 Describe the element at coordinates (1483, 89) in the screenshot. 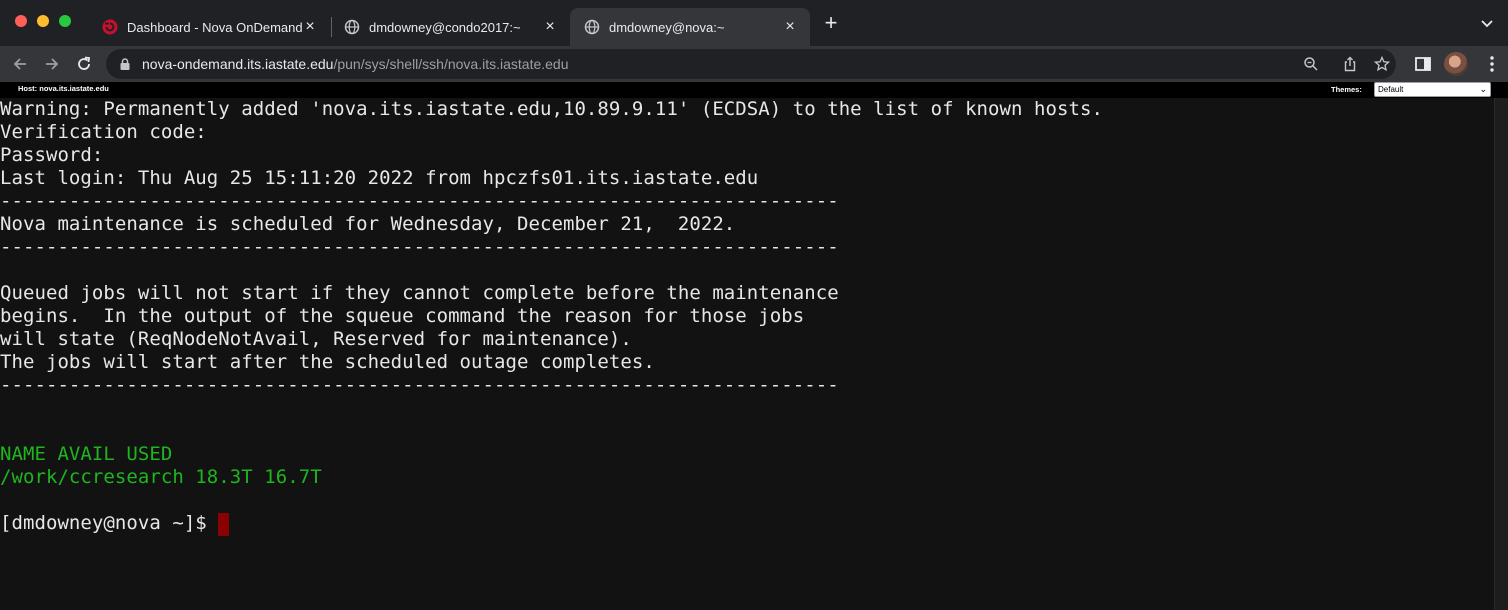

I see `chevron-down-icon: ⌄` at that location.